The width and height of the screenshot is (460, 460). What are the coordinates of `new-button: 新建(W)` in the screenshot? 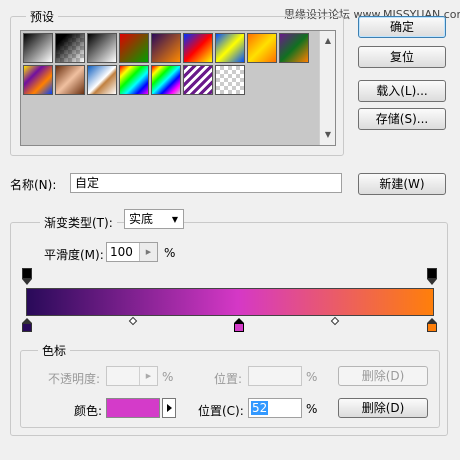 It's located at (402, 184).